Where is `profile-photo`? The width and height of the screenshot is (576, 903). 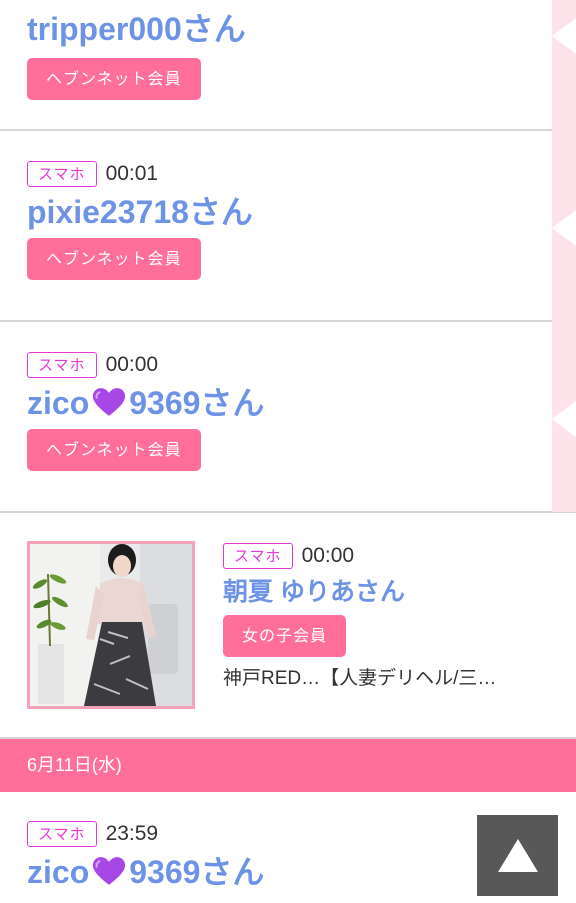 profile-photo is located at coordinates (111, 625).